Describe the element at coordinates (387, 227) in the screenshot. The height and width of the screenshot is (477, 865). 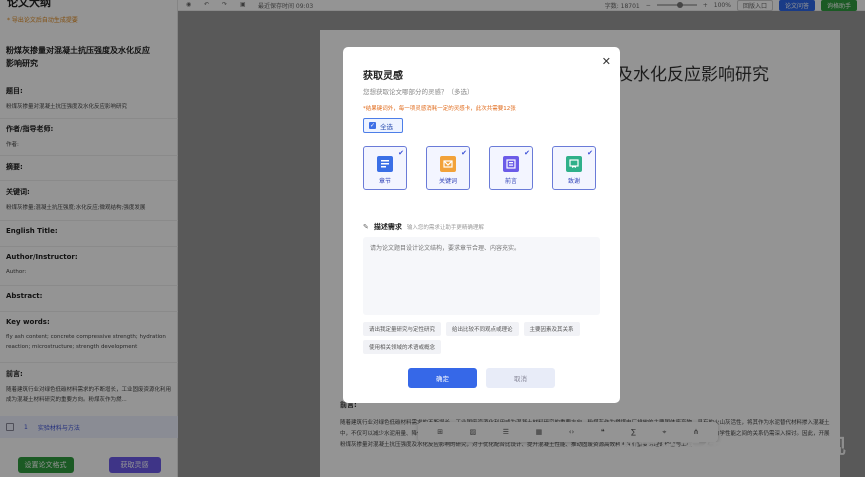
I see `description-title: 描述需求` at that location.